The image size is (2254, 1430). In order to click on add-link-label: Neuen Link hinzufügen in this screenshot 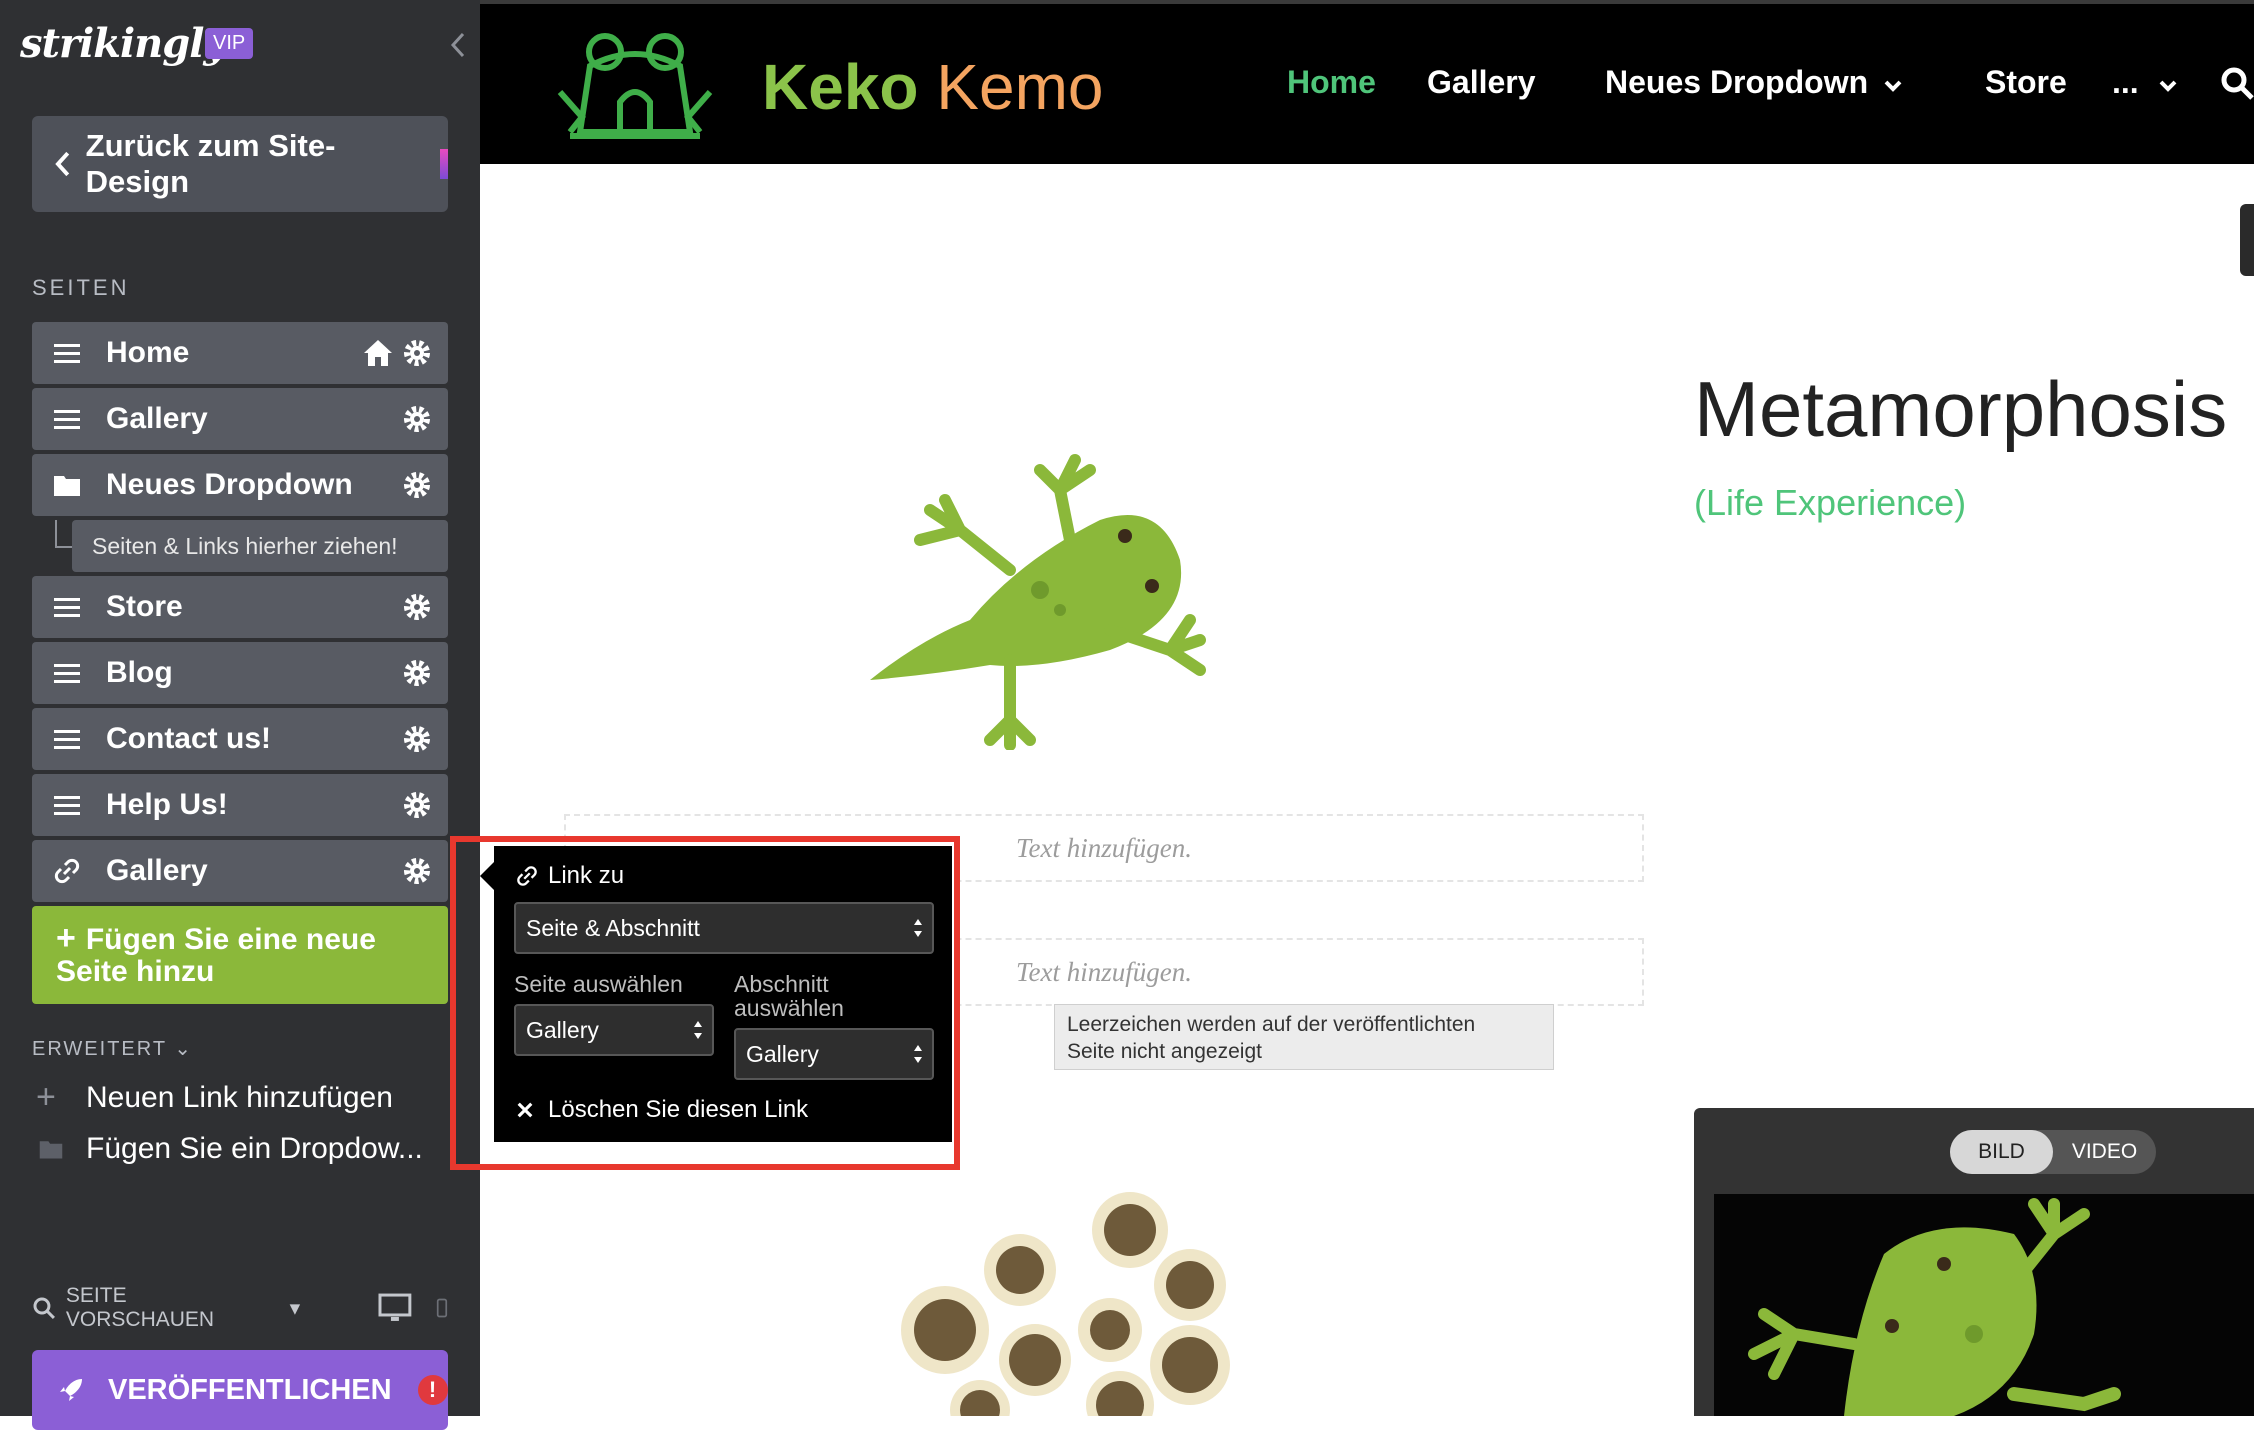, I will do `click(239, 1097)`.